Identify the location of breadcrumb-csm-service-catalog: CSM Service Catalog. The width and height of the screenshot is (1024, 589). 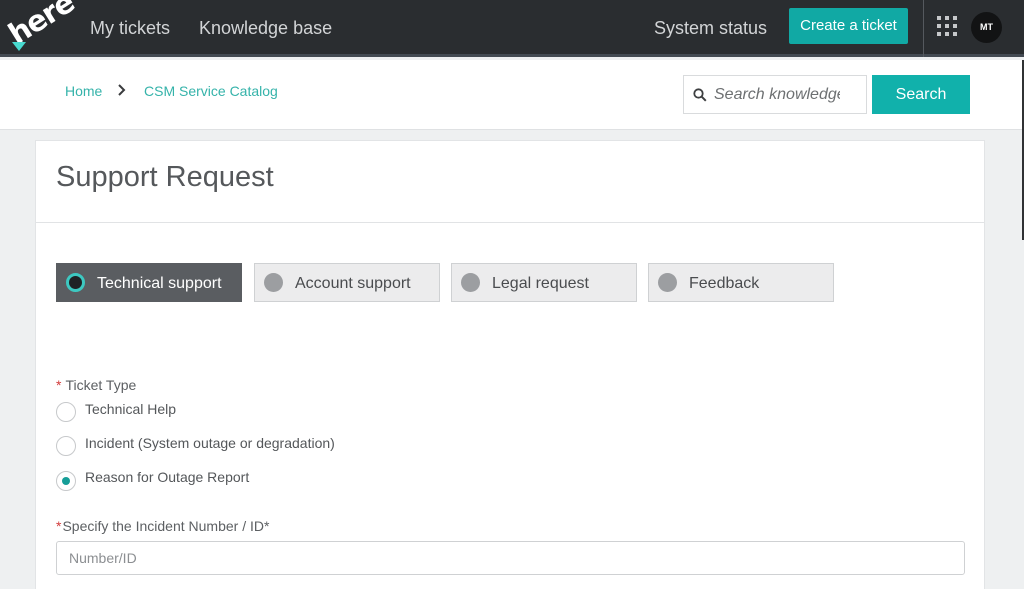
(211, 91).